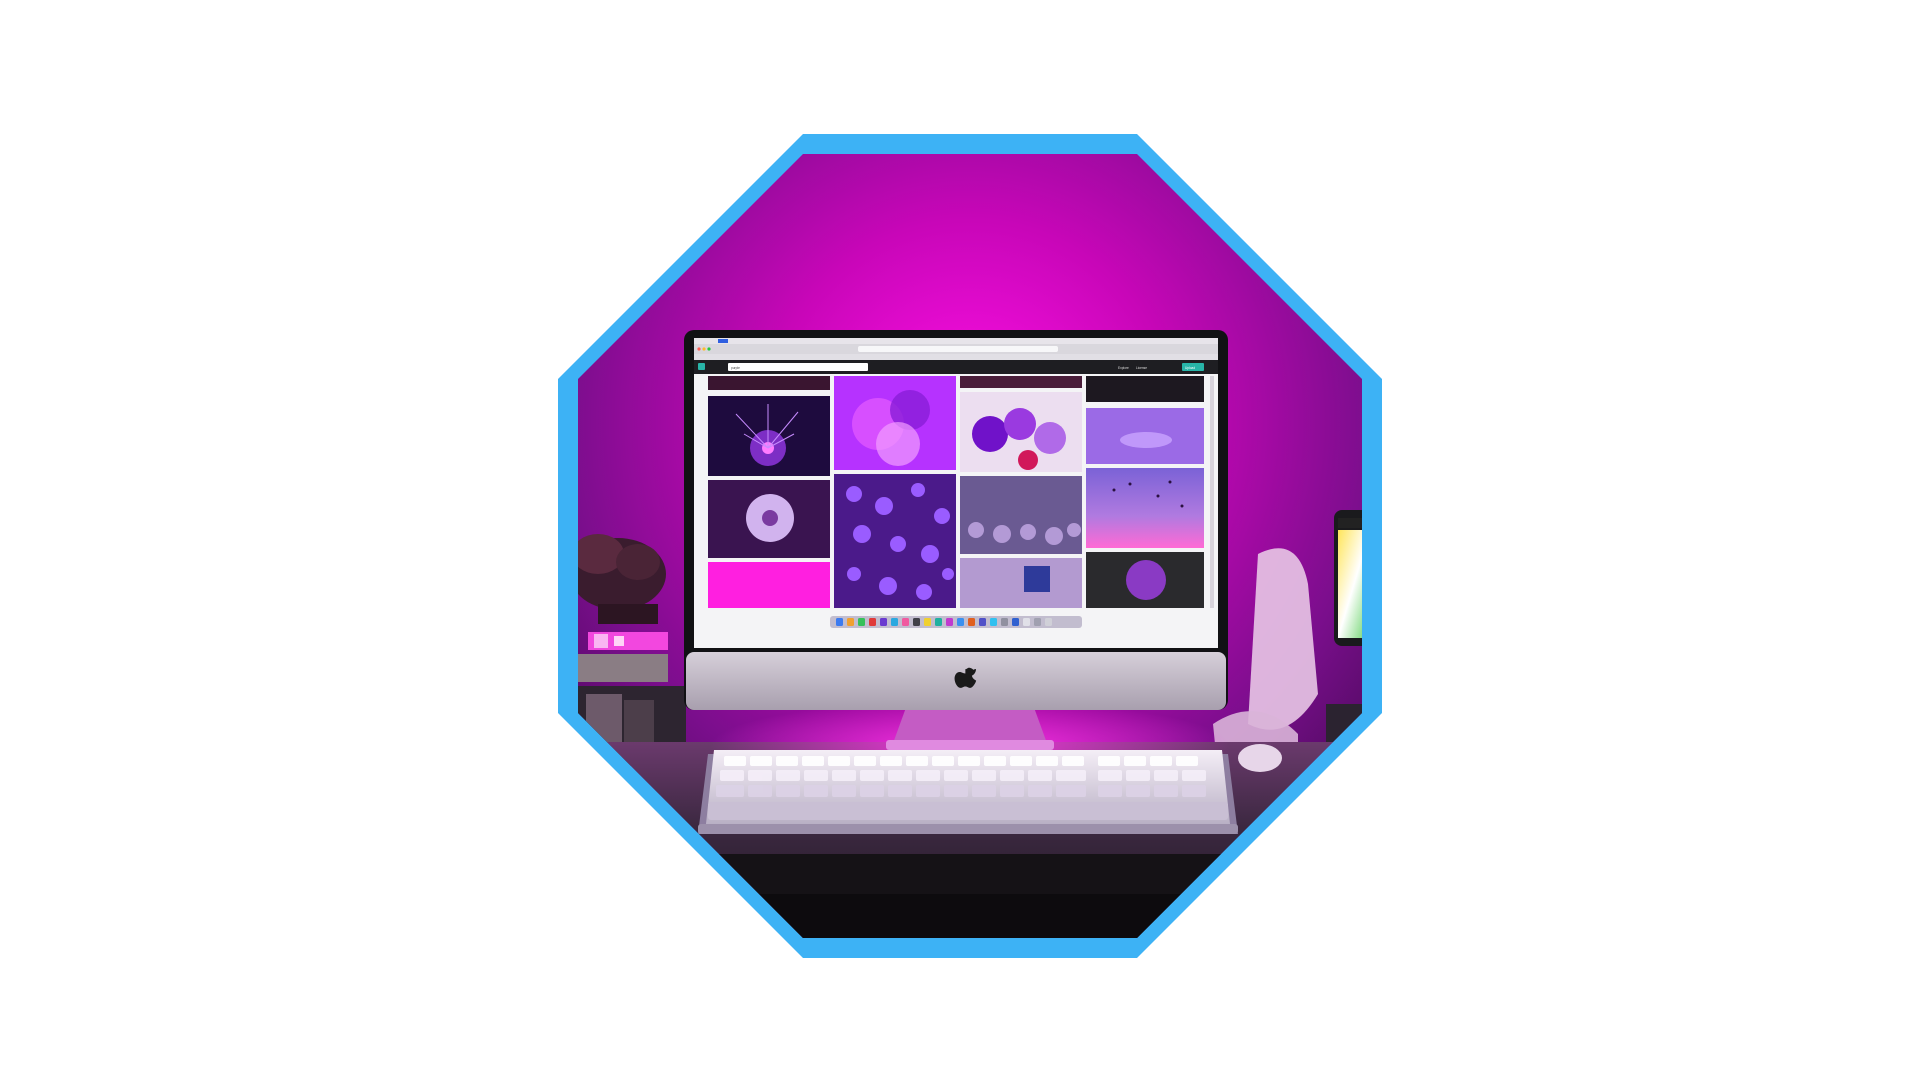 The height and width of the screenshot is (1080, 1920). What do you see at coordinates (798, 367) in the screenshot?
I see `search-field` at bounding box center [798, 367].